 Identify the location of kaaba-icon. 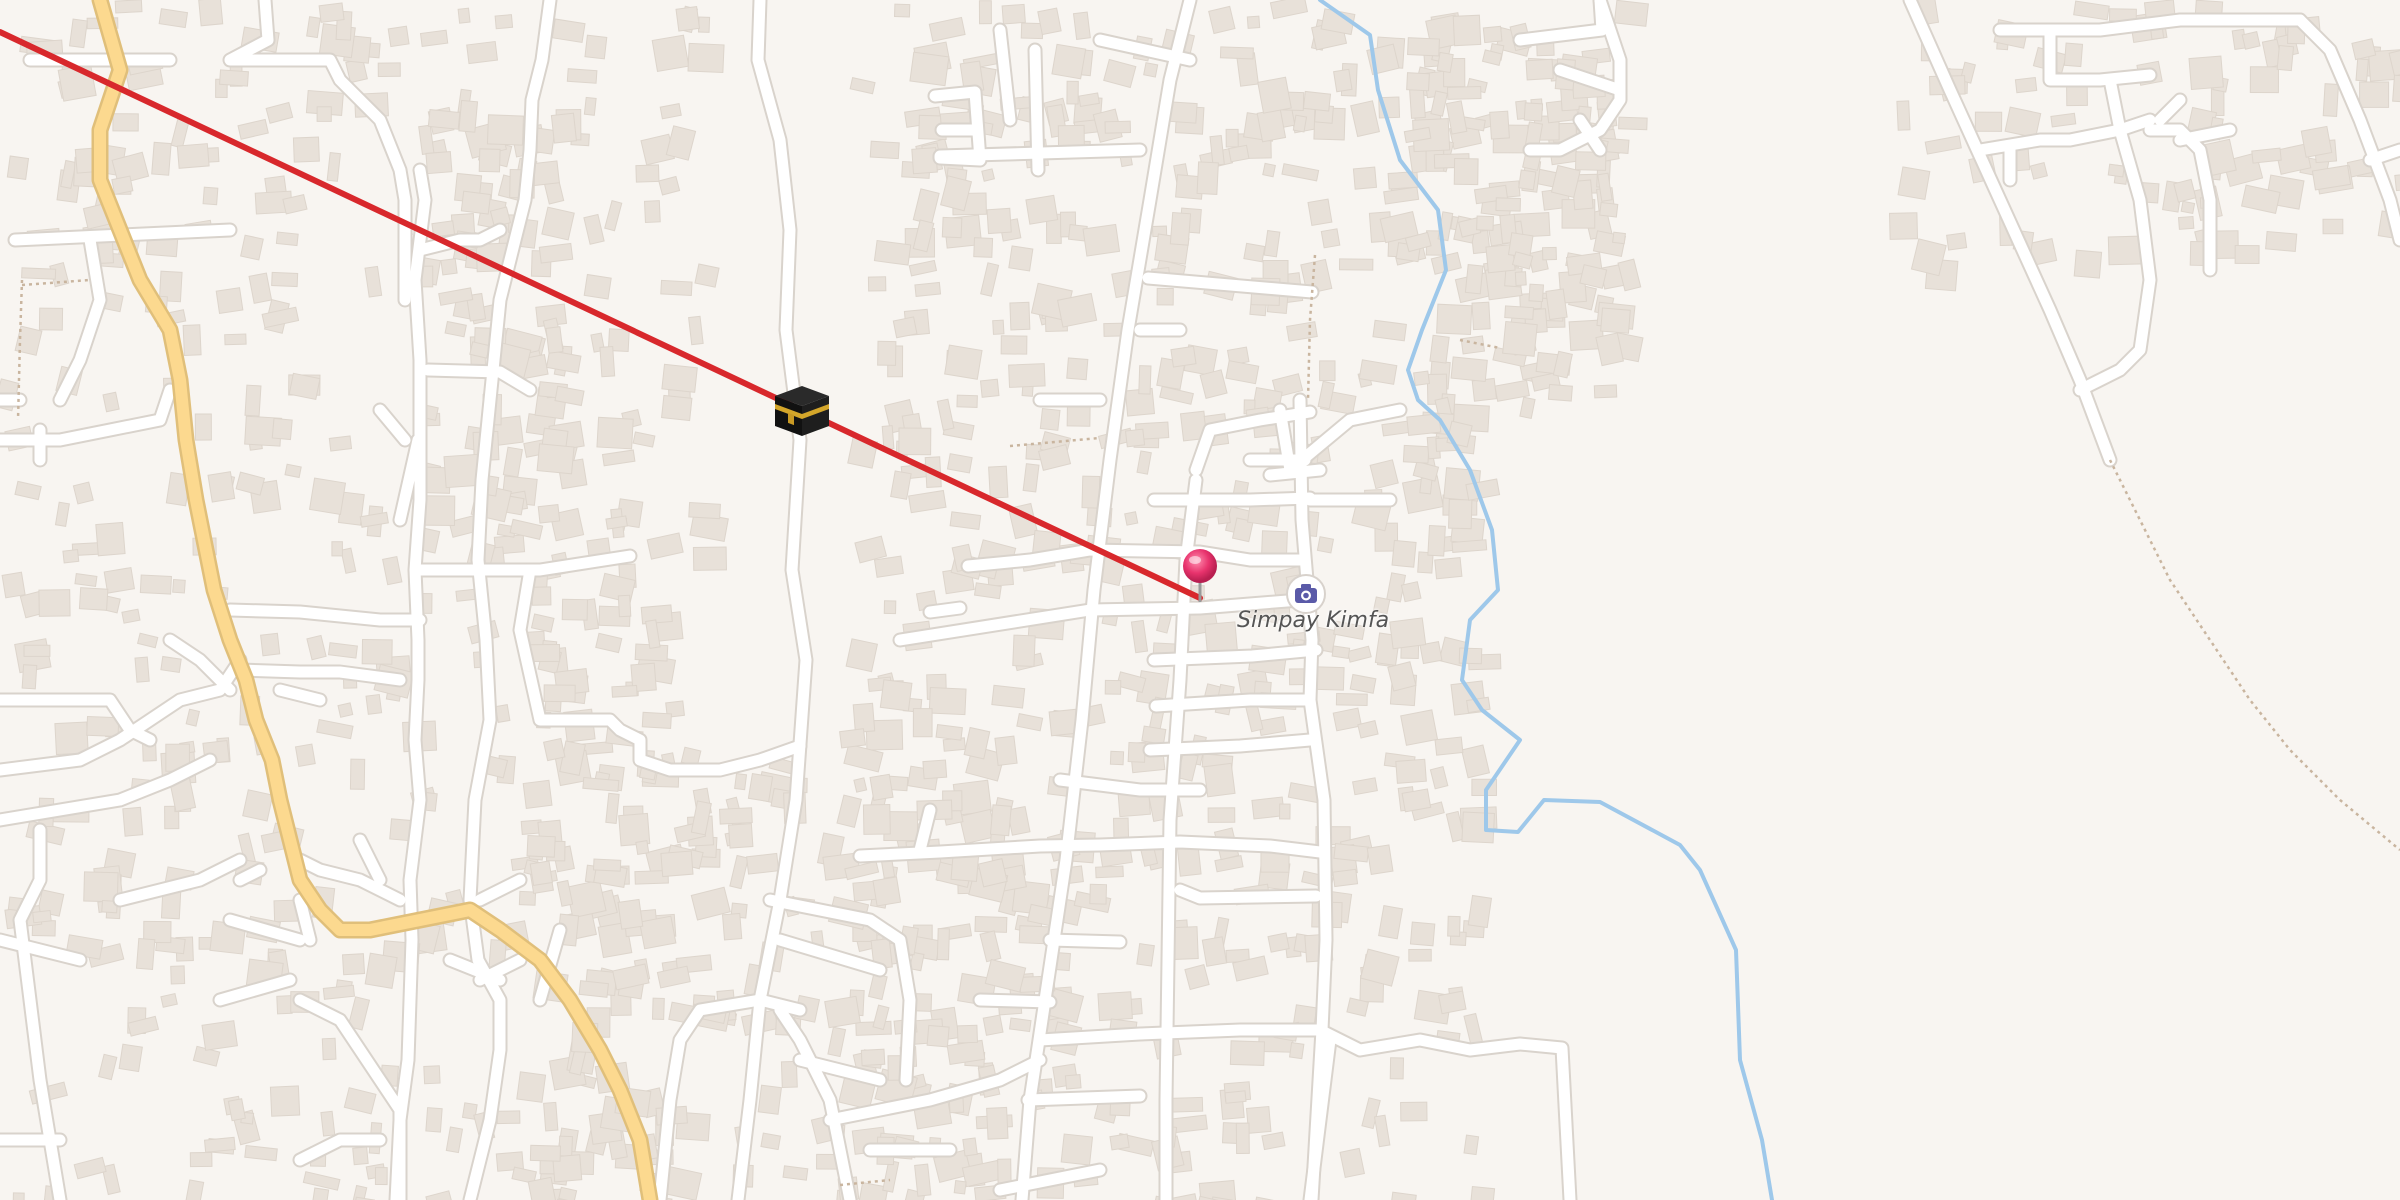
(802, 411).